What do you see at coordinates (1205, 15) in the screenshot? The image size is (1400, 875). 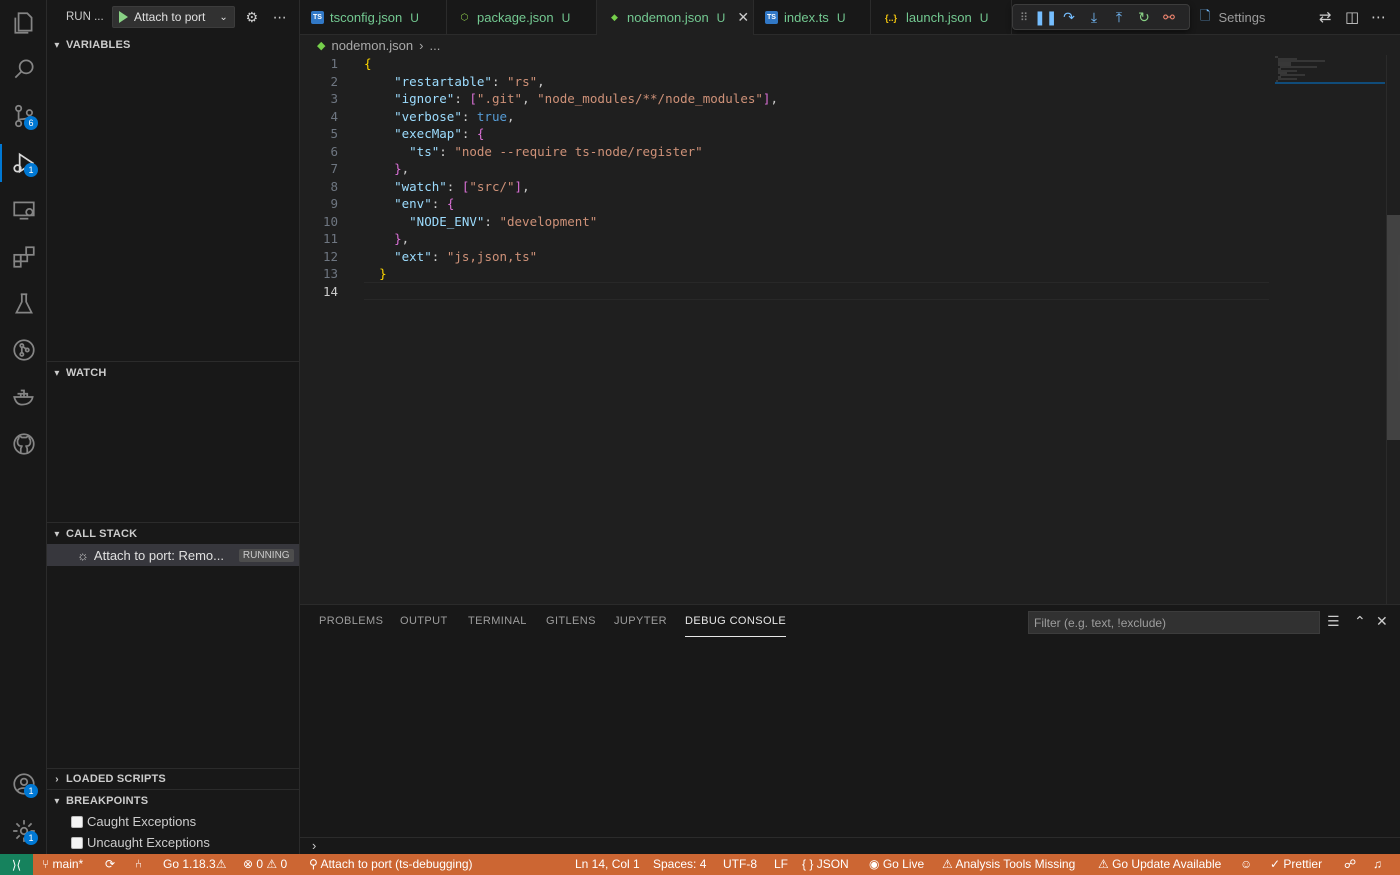 I see `file-icon: 🗋` at bounding box center [1205, 15].